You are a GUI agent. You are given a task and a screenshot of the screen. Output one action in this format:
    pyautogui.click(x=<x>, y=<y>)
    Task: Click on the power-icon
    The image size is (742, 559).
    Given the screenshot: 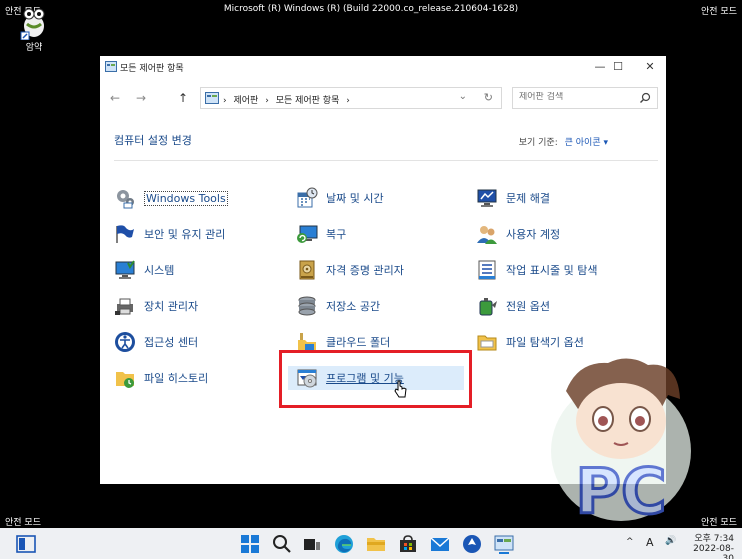 What is the action you would take?
    pyautogui.click(x=488, y=307)
    